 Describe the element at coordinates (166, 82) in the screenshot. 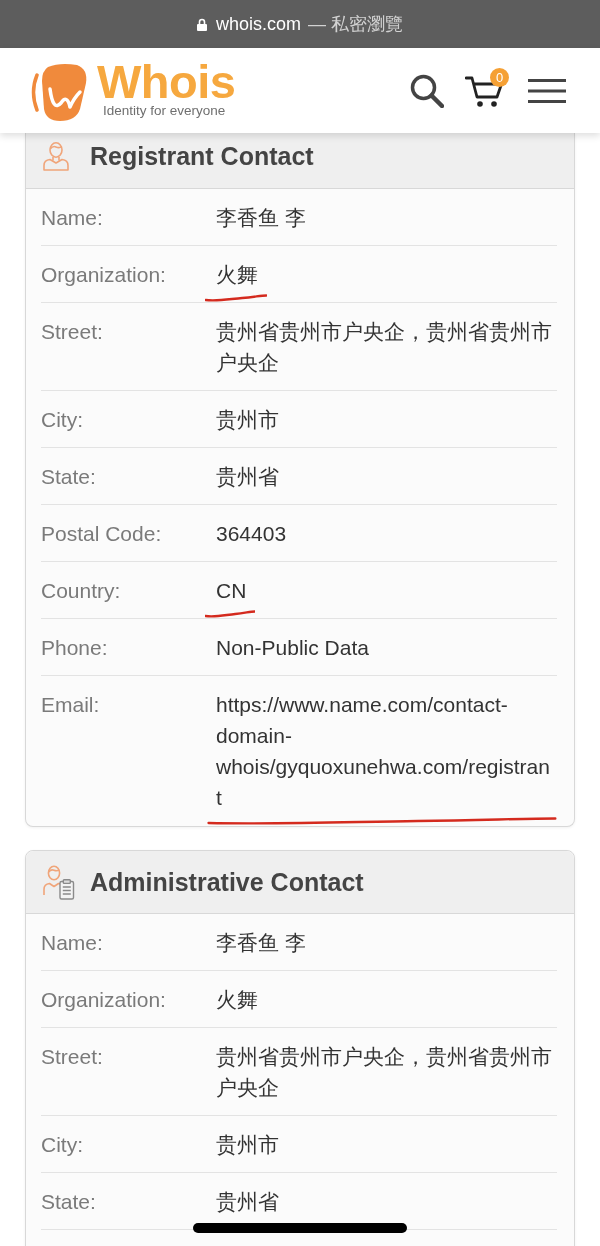

I see `logo-wordmark: Whois` at that location.